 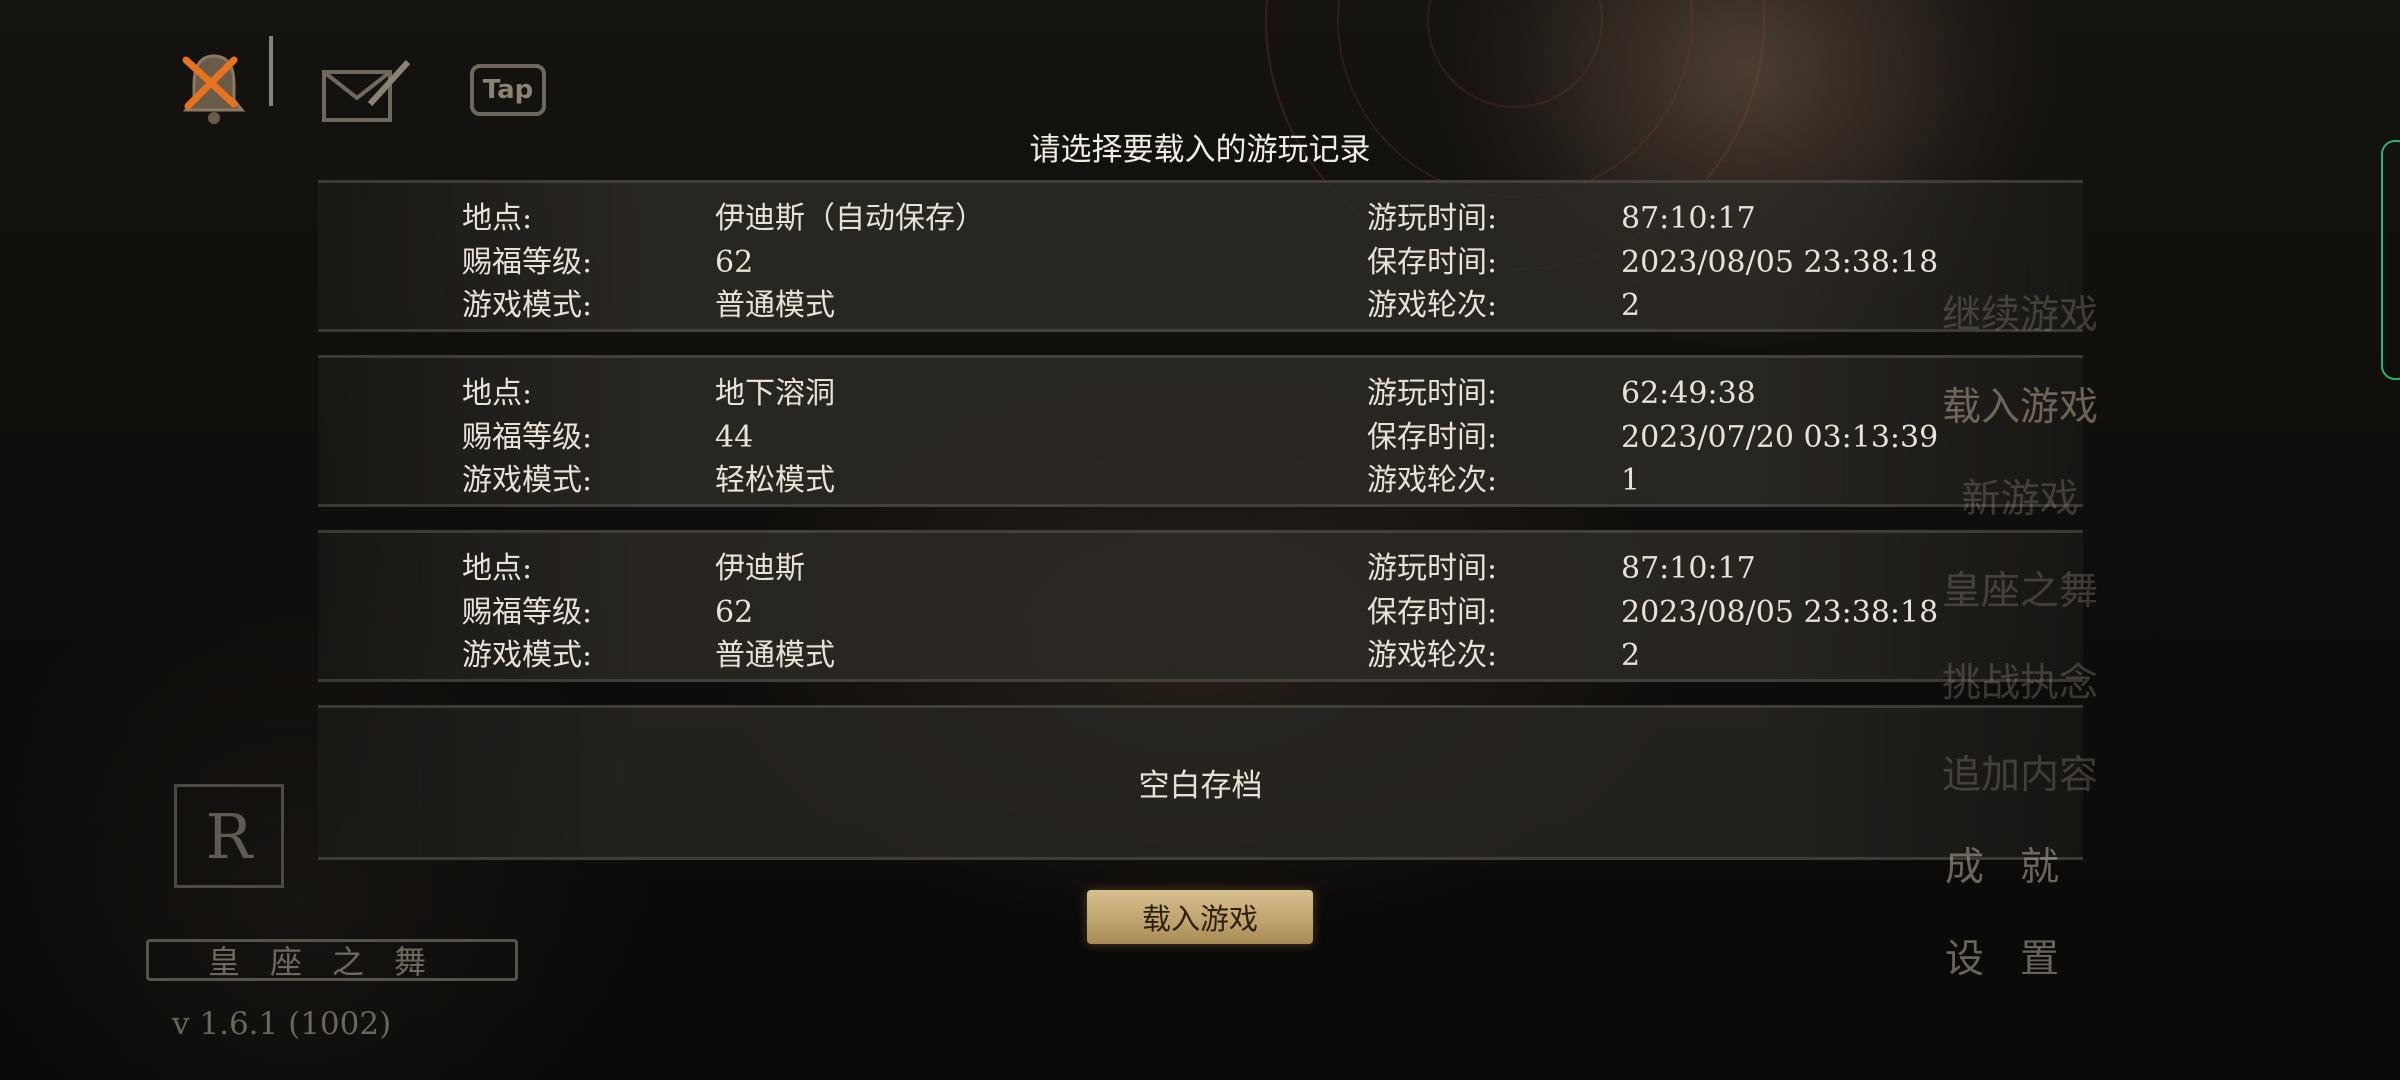 What do you see at coordinates (271, 71) in the screenshot?
I see `icon-divider` at bounding box center [271, 71].